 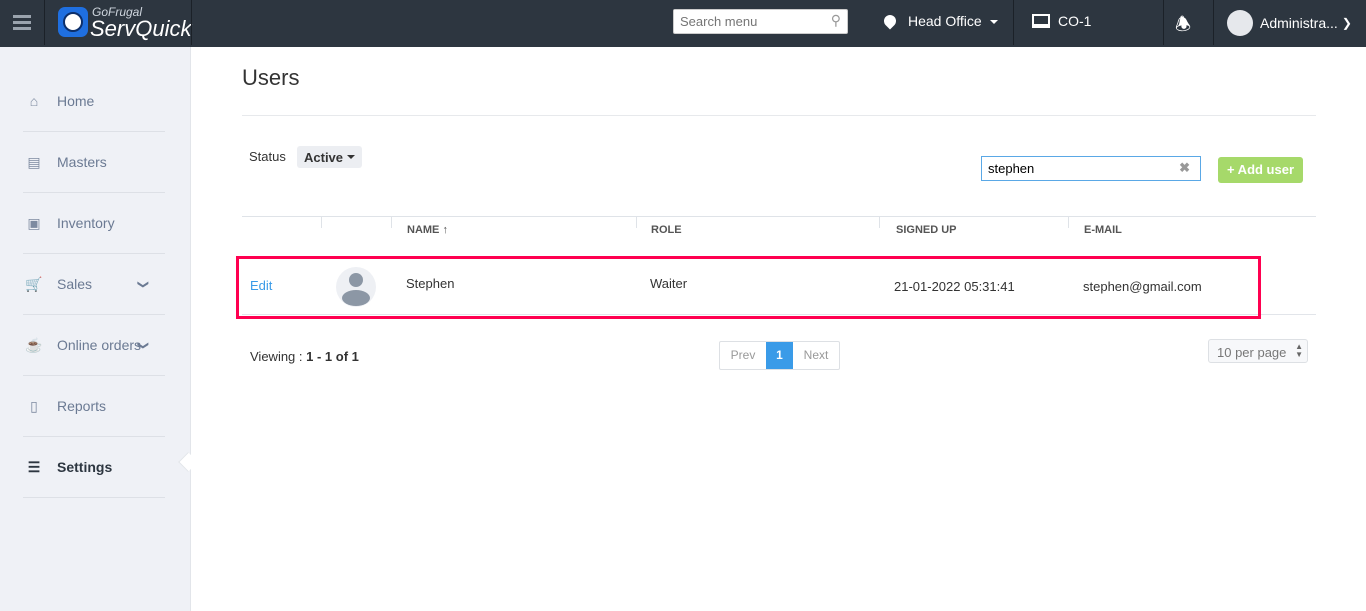 What do you see at coordinates (278, 356) in the screenshot?
I see `viewing-label: Viewing :` at bounding box center [278, 356].